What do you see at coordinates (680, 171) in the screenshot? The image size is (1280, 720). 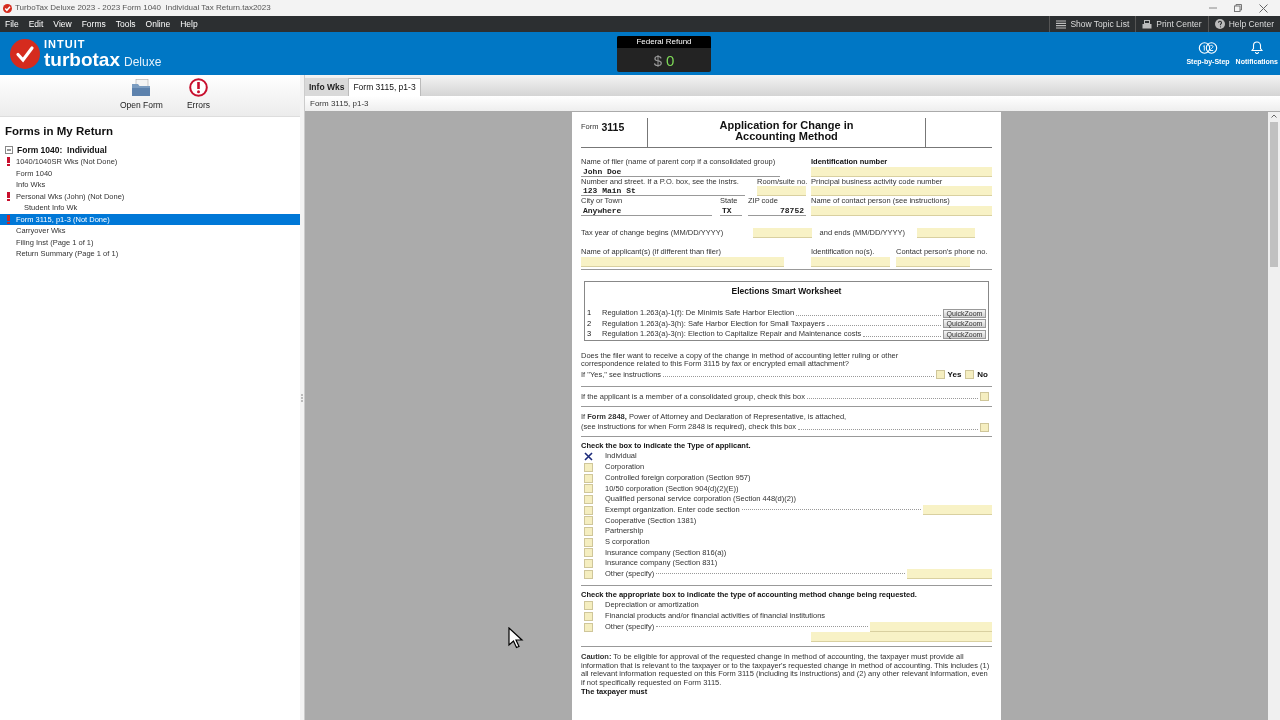 I see `input-field: John Doe` at bounding box center [680, 171].